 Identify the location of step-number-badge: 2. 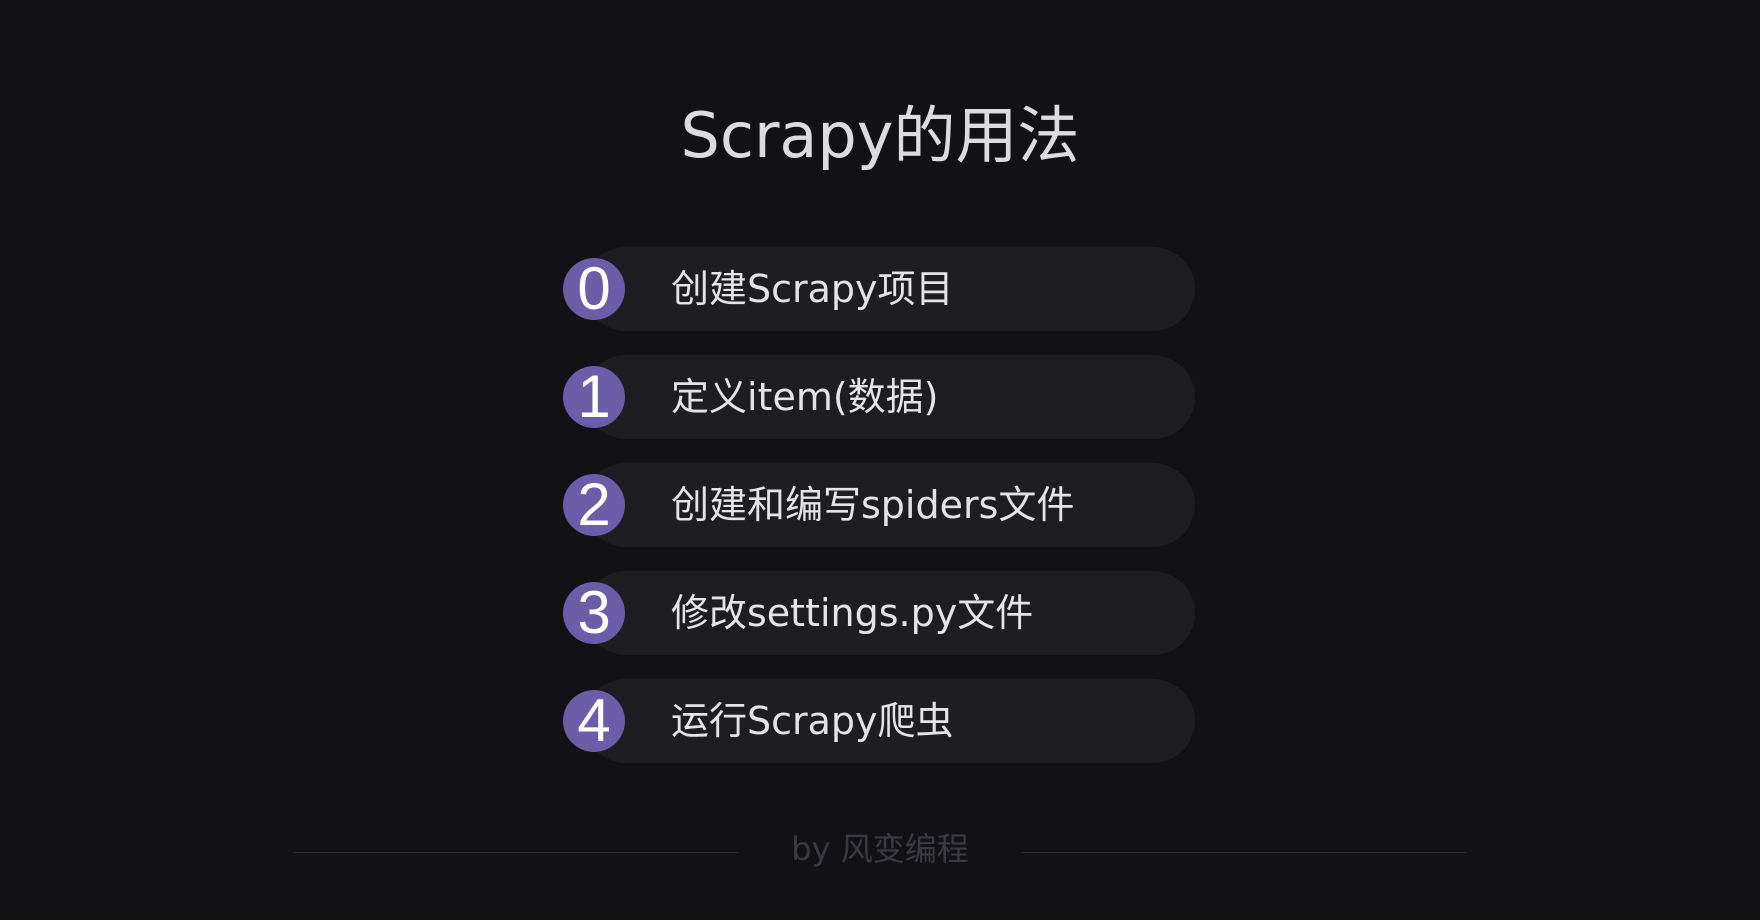
(594, 505).